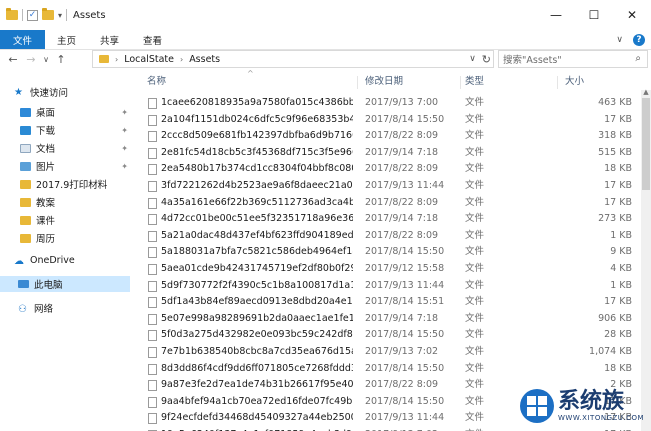 The image size is (651, 431). I want to click on nav-item-desktop: 桌面 ✦, so click(68, 112).